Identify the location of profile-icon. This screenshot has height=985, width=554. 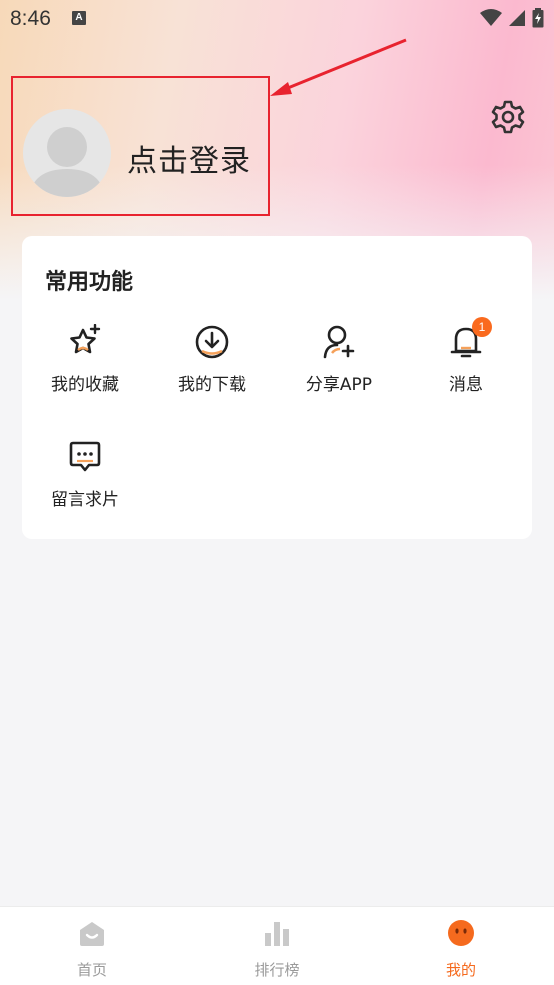
(461, 933).